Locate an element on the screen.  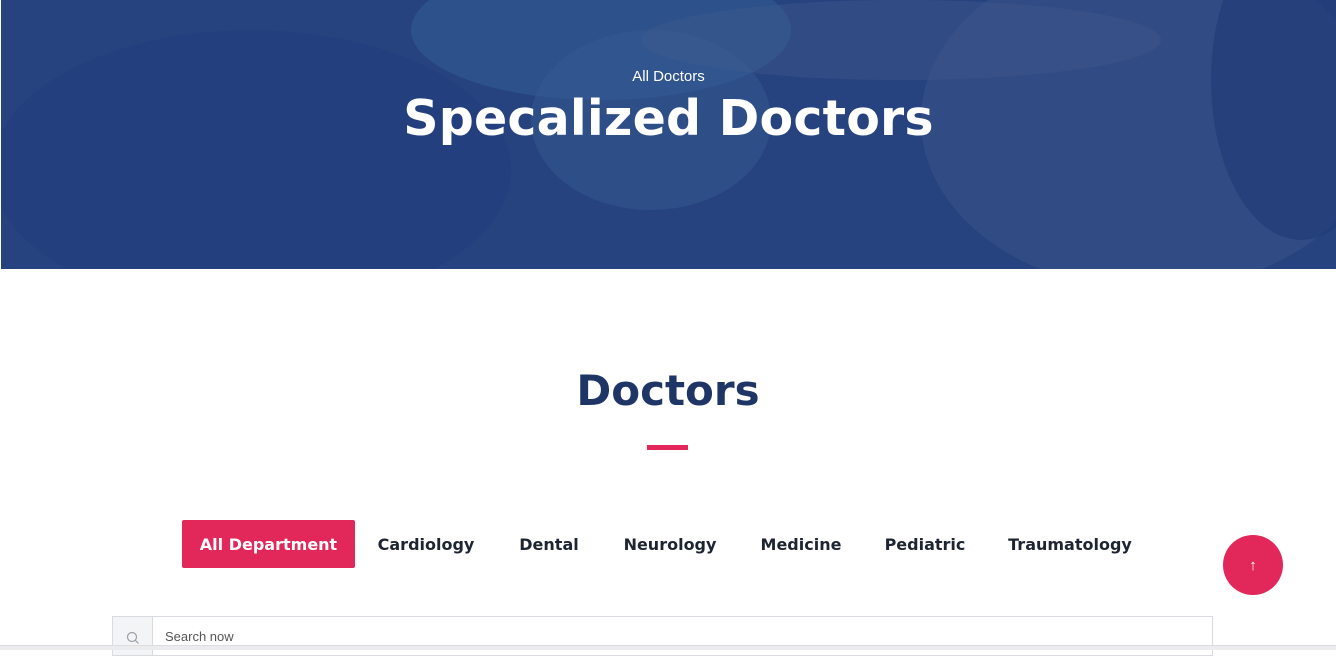
arrow-up-icon: ↑ is located at coordinates (1253, 565).